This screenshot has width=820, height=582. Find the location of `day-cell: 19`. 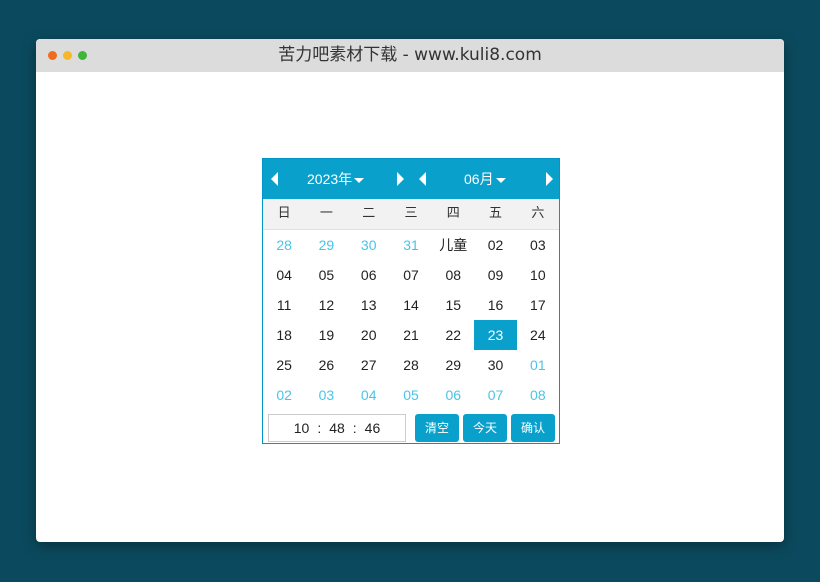

day-cell: 19 is located at coordinates (326, 335).